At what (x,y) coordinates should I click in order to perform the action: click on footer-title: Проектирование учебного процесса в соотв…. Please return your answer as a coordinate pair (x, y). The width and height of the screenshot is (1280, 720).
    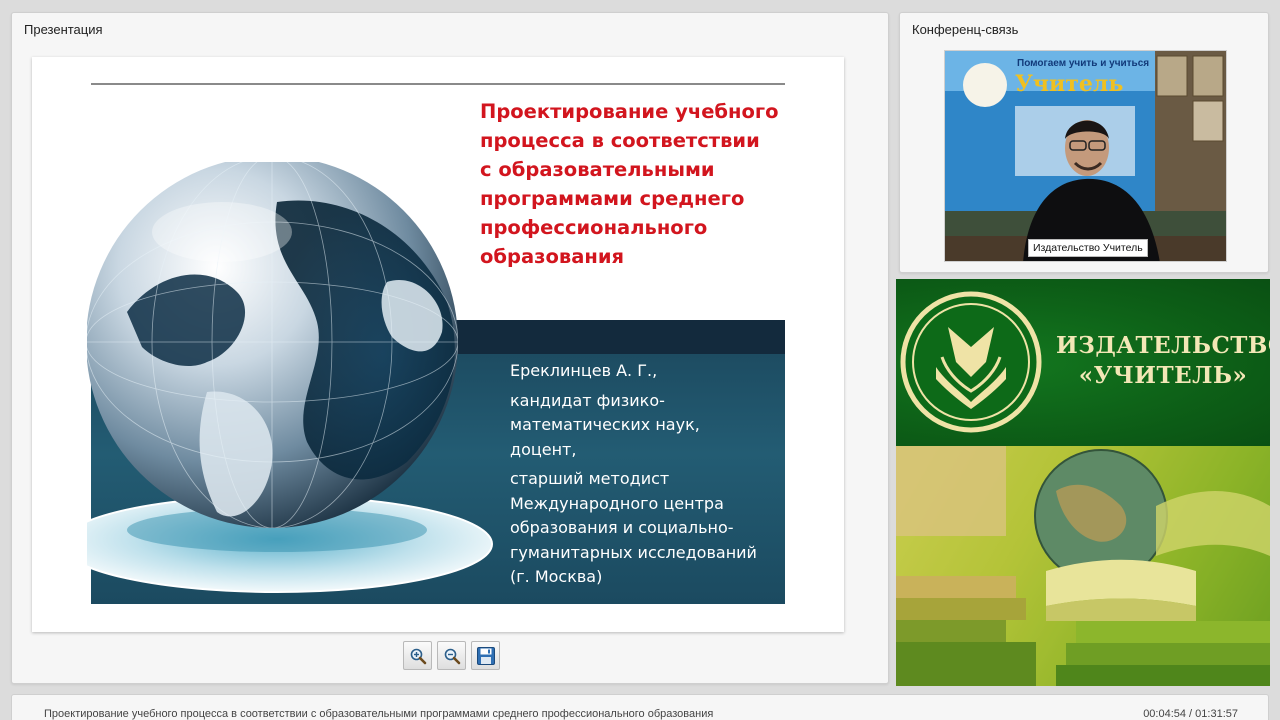
    Looking at the image, I should click on (379, 714).